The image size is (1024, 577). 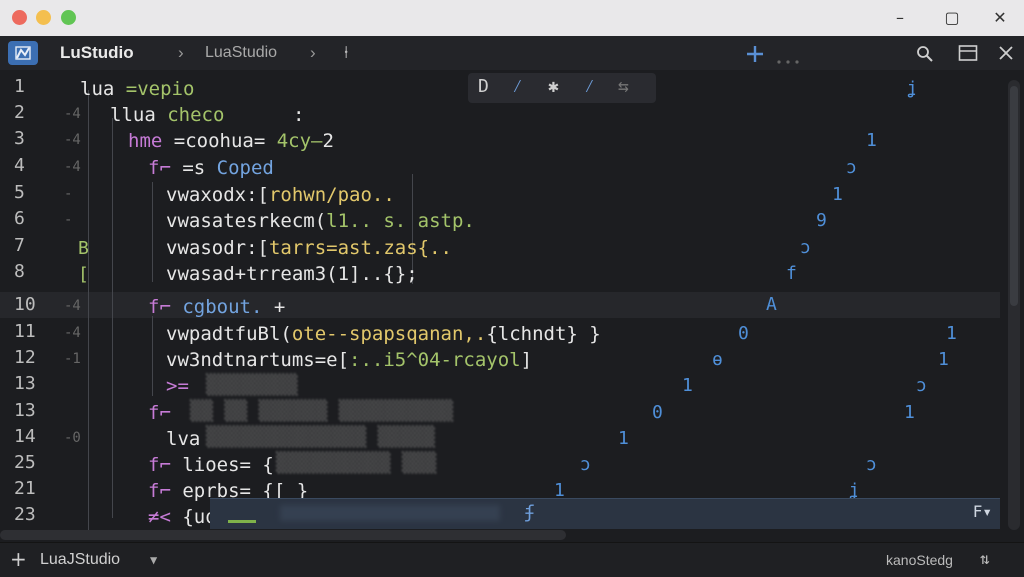 What do you see at coordinates (900, 18) in the screenshot?
I see `minimize-button: –` at bounding box center [900, 18].